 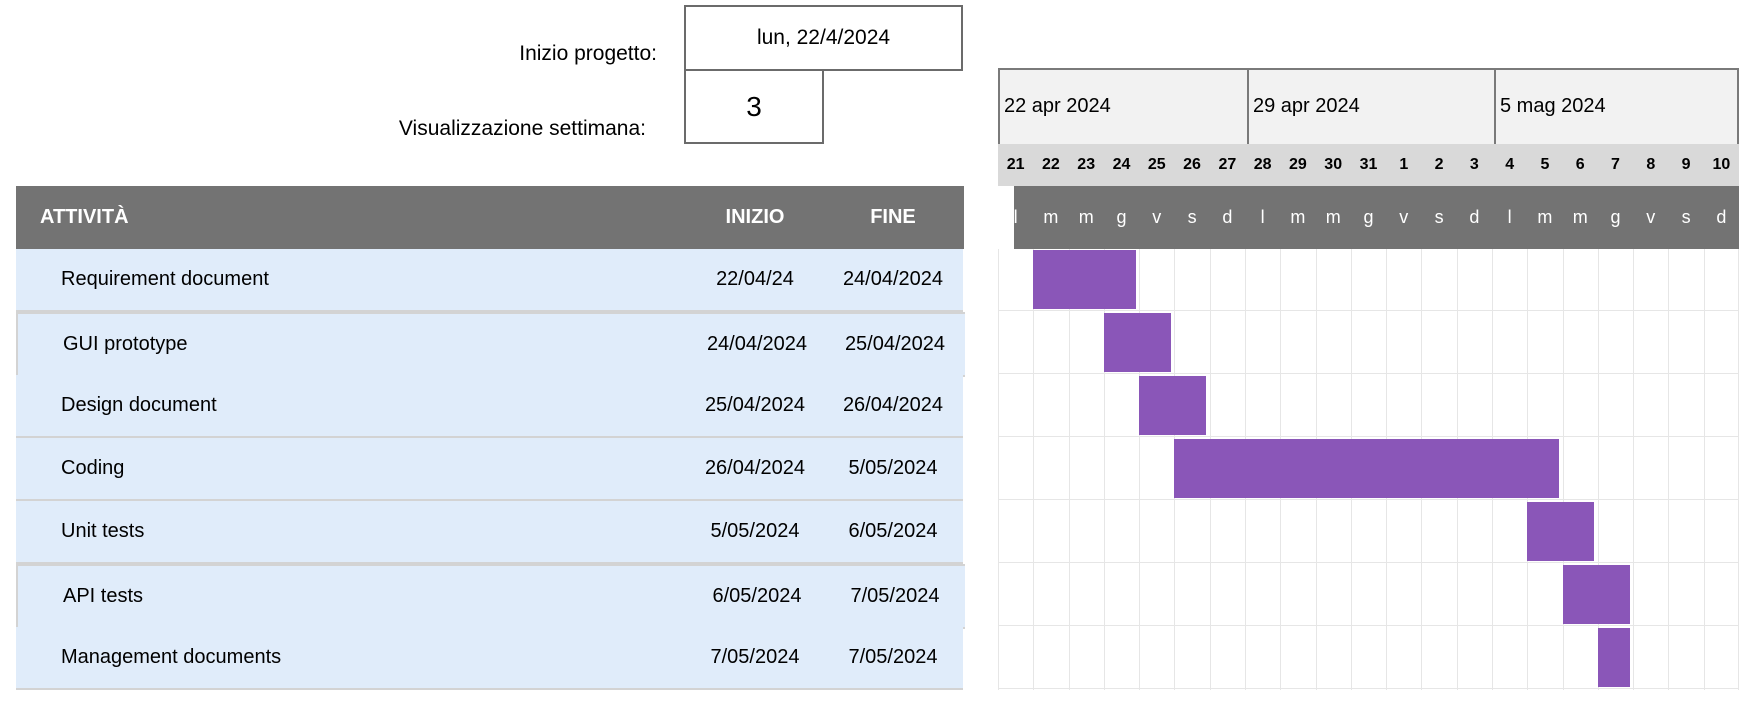 I want to click on week-label: 22 apr 2024, so click(x=1123, y=108).